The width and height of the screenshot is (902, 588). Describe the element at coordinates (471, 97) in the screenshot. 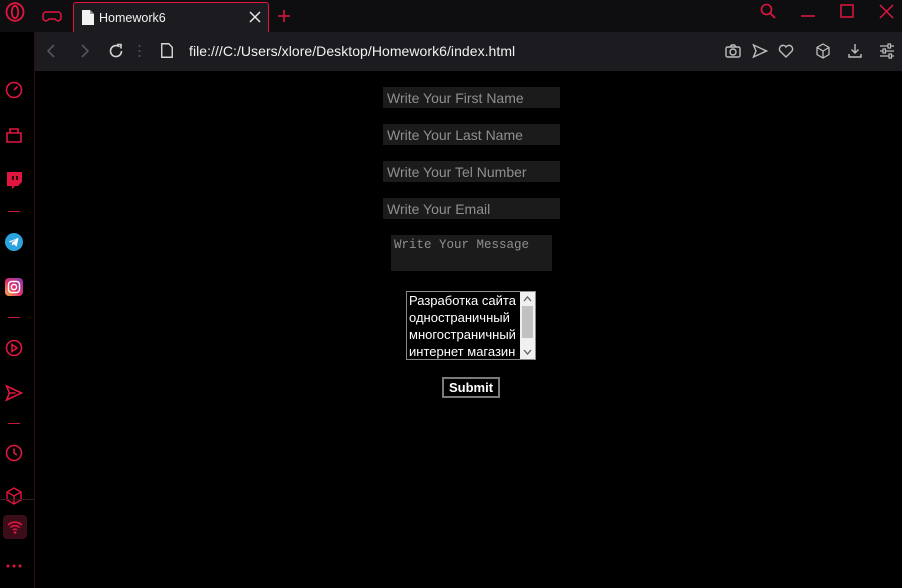

I see `first-name-field` at that location.